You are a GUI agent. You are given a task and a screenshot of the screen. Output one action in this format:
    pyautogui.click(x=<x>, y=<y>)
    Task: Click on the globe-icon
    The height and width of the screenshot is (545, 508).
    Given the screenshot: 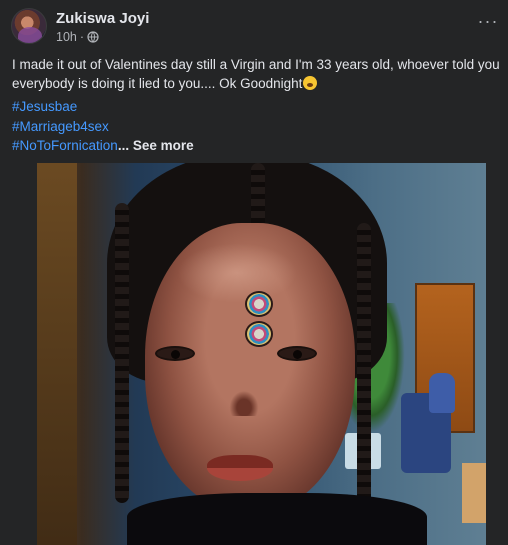 What is the action you would take?
    pyautogui.click(x=93, y=37)
    